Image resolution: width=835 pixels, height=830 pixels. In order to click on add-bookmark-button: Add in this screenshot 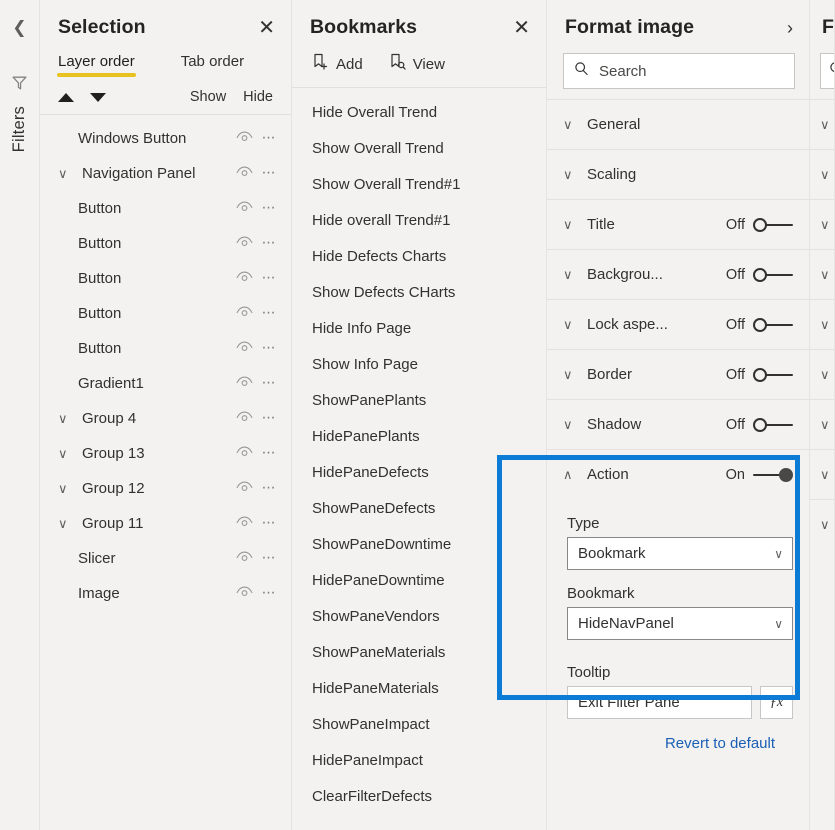, I will do `click(337, 64)`.